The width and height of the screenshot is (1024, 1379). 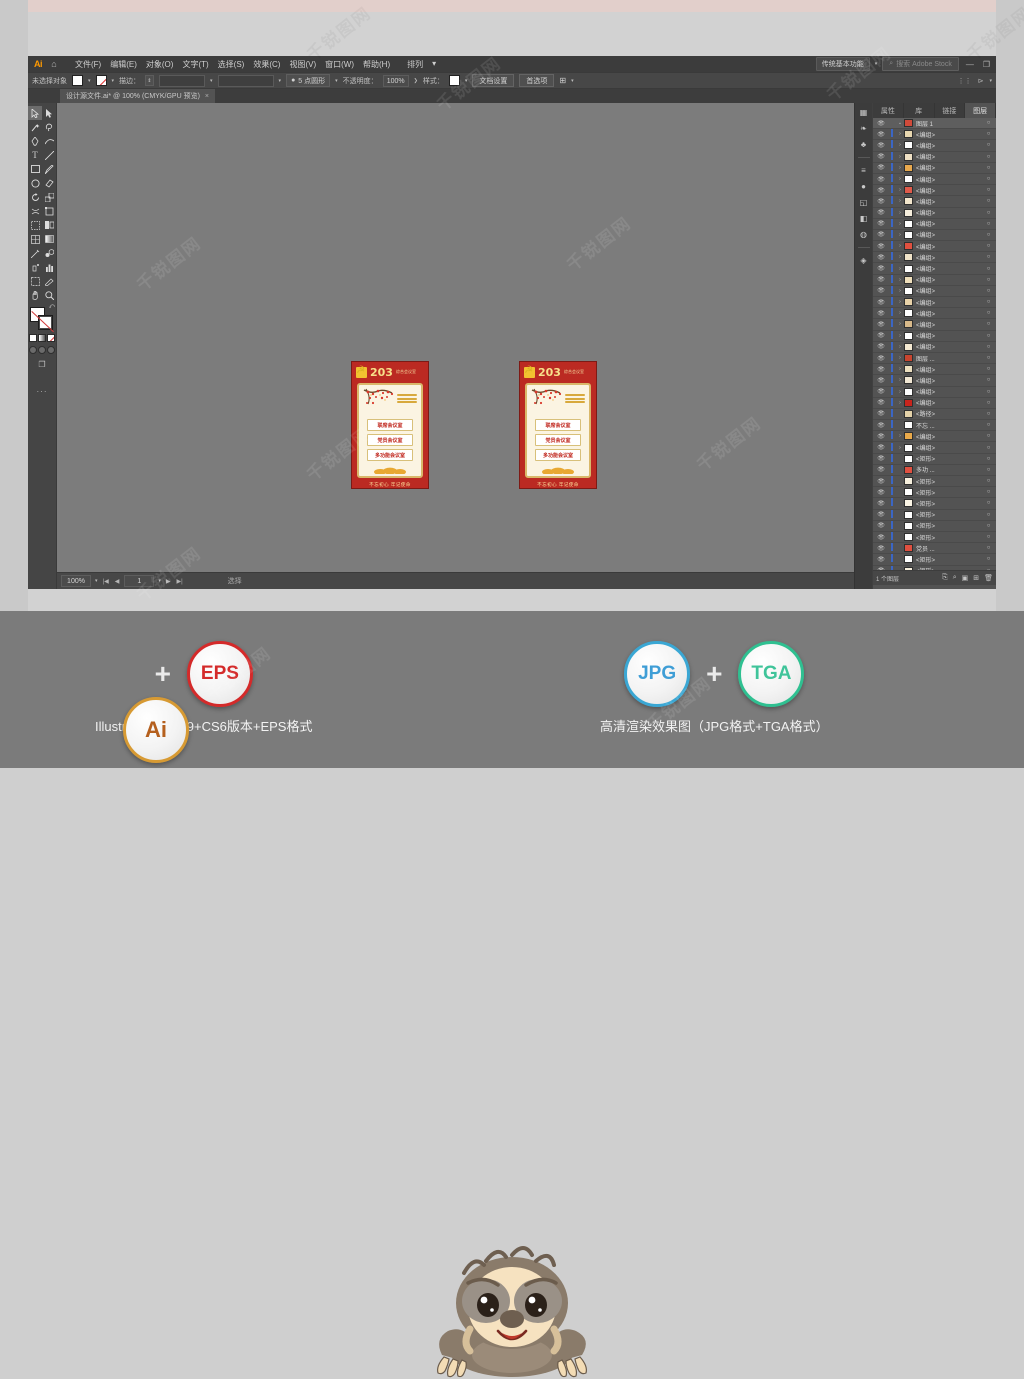 I want to click on tab-libraries: 库, so click(x=919, y=110).